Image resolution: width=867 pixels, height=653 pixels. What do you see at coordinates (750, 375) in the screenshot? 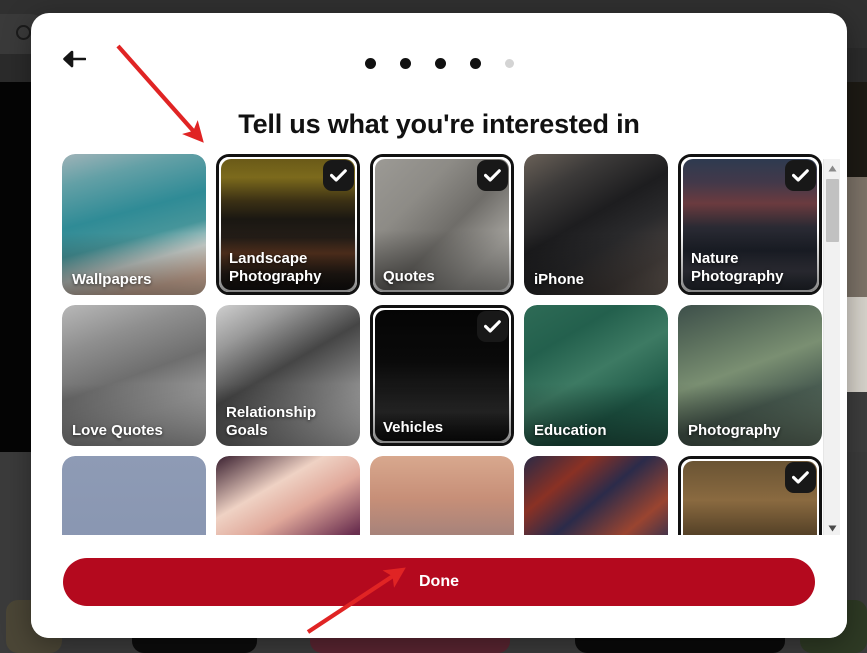
I see `interest-card: Photography` at bounding box center [750, 375].